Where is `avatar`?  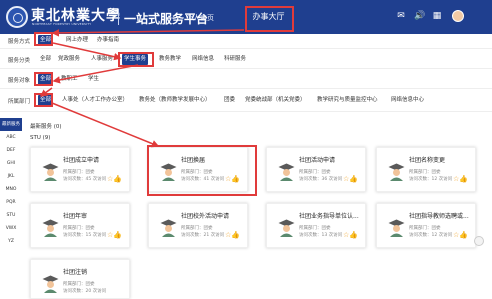 avatar is located at coordinates (458, 16).